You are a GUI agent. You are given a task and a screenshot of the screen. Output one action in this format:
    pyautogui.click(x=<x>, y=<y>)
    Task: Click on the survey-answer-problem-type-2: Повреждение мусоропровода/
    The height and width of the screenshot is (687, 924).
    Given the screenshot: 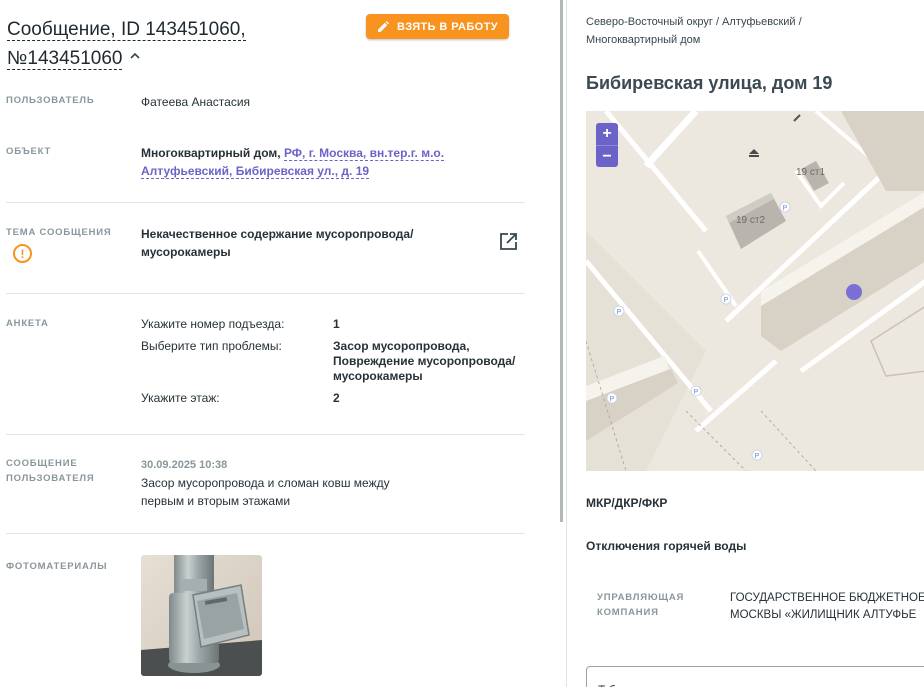 What is the action you would take?
    pyautogui.click(x=424, y=361)
    